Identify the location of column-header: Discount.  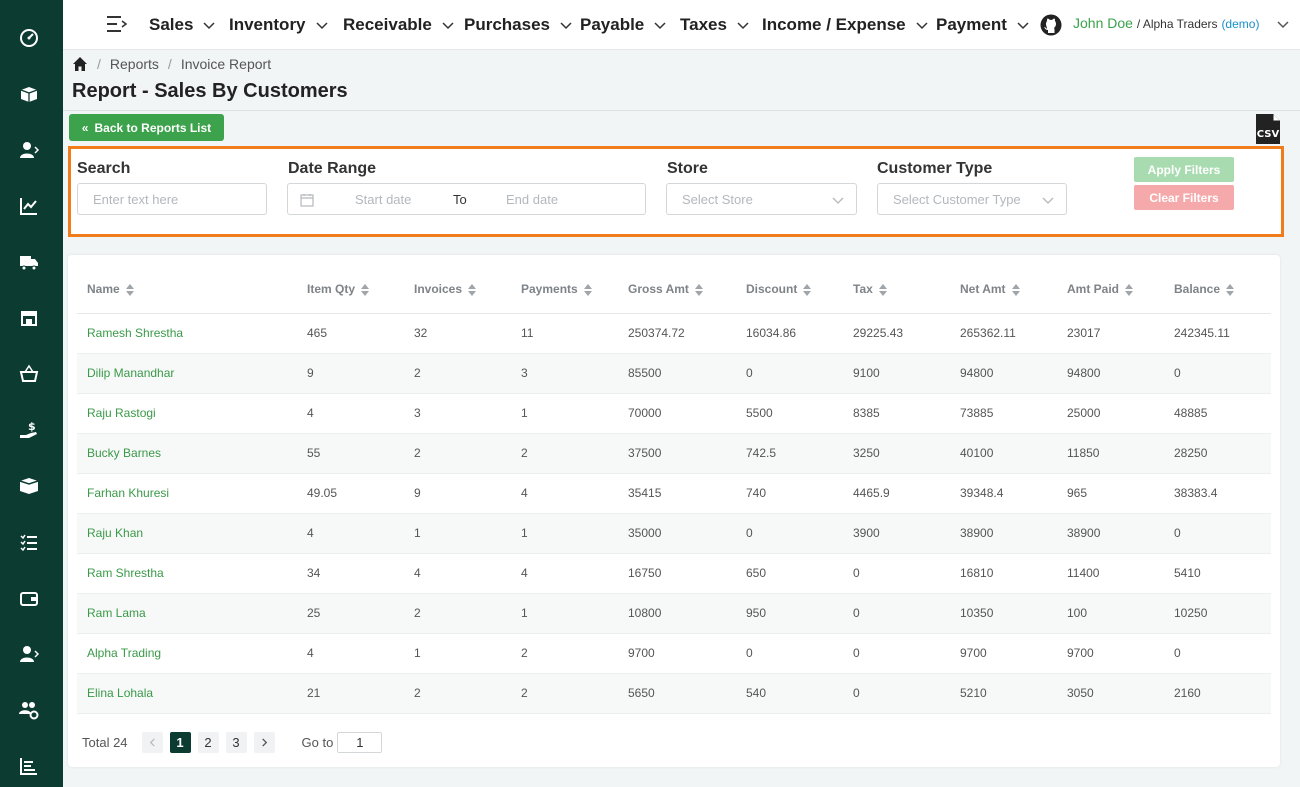
(789, 289).